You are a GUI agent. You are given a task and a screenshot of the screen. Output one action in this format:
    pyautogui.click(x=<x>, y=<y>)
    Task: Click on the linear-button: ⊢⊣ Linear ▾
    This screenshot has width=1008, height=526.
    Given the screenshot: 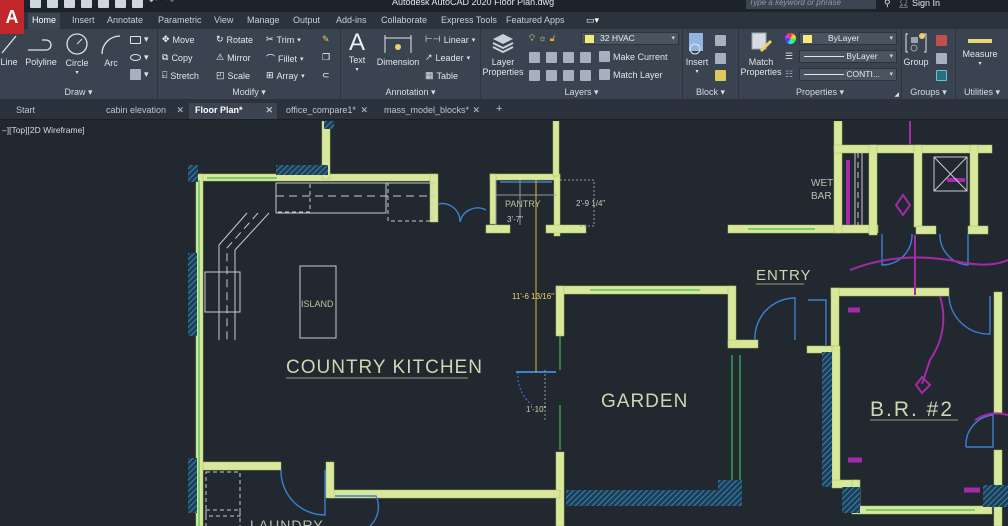 What is the action you would take?
    pyautogui.click(x=450, y=39)
    